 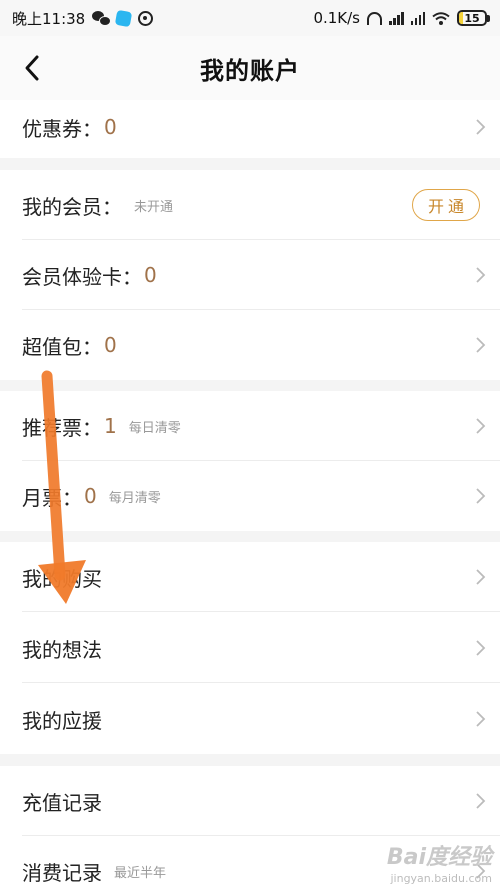 I want to click on watermark-url: jingyan.baidu.com, so click(x=441, y=878).